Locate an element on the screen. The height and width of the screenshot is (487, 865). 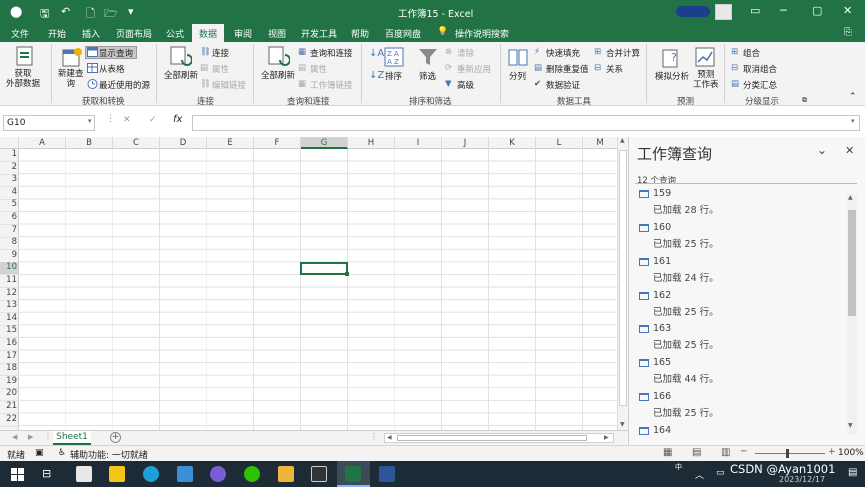
fill-handle is located at coordinates (347, 274).